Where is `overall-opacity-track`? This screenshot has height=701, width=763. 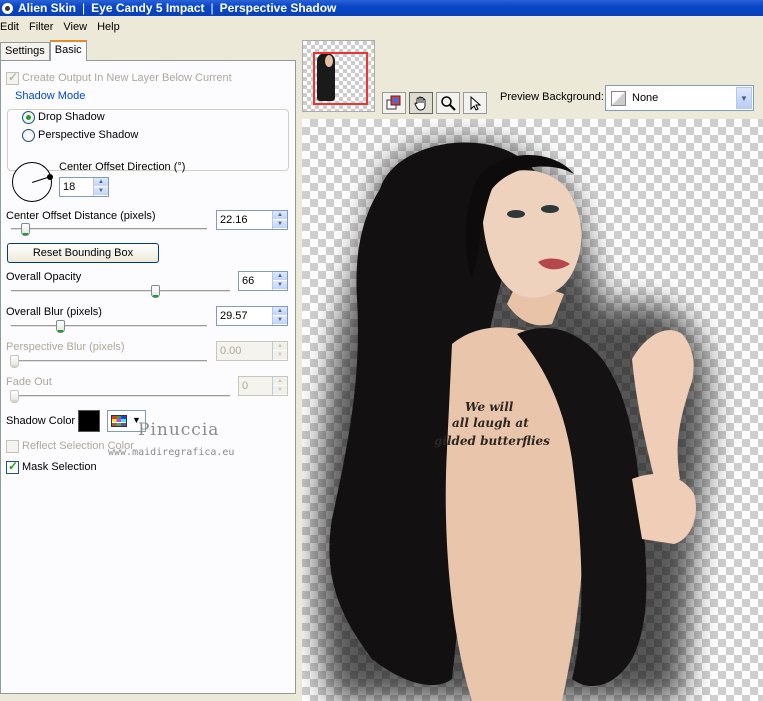 overall-opacity-track is located at coordinates (120, 291).